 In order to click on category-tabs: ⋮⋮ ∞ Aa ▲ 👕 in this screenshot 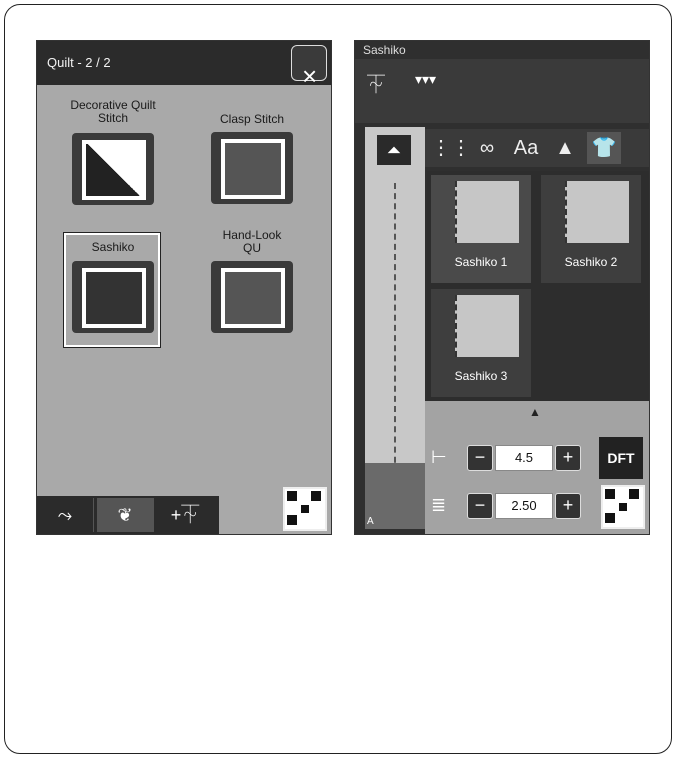, I will do `click(537, 148)`.